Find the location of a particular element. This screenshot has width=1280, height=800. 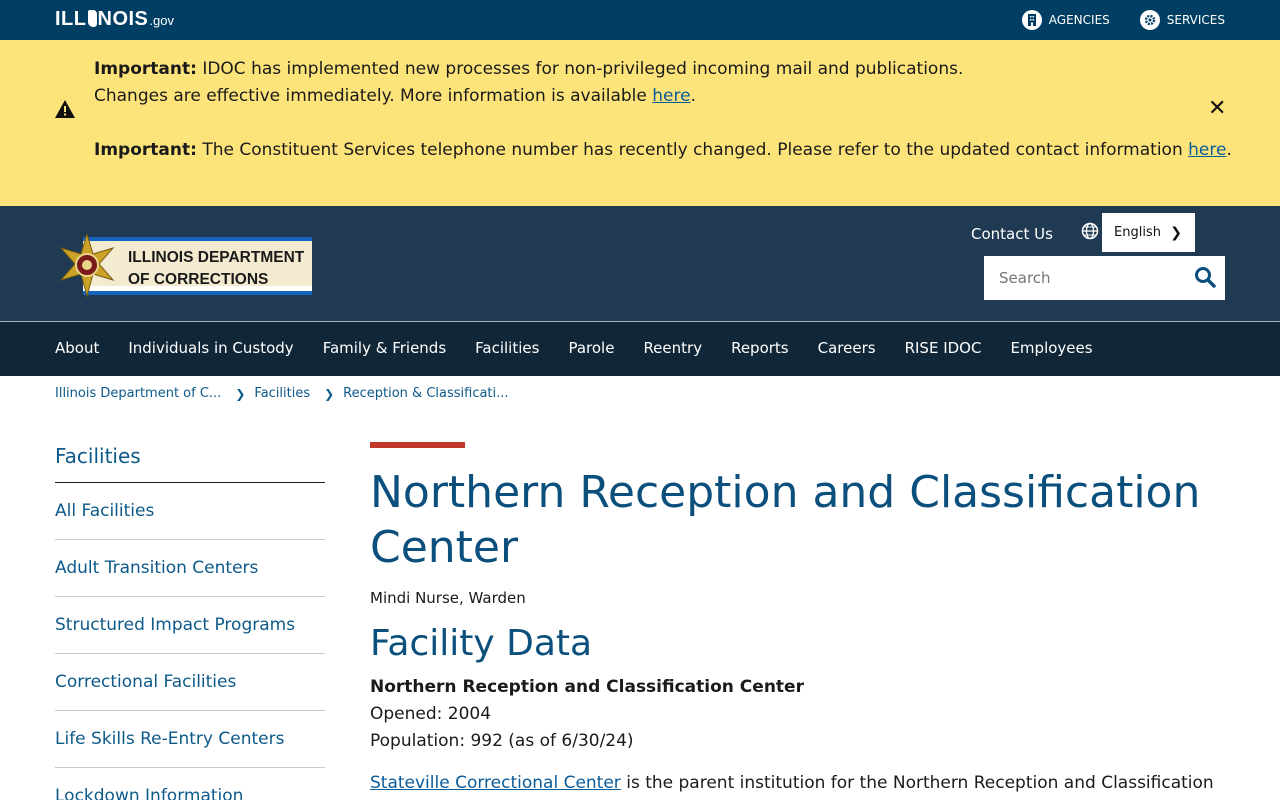

nav-rise-idoc: RISE IDOC is located at coordinates (943, 348).